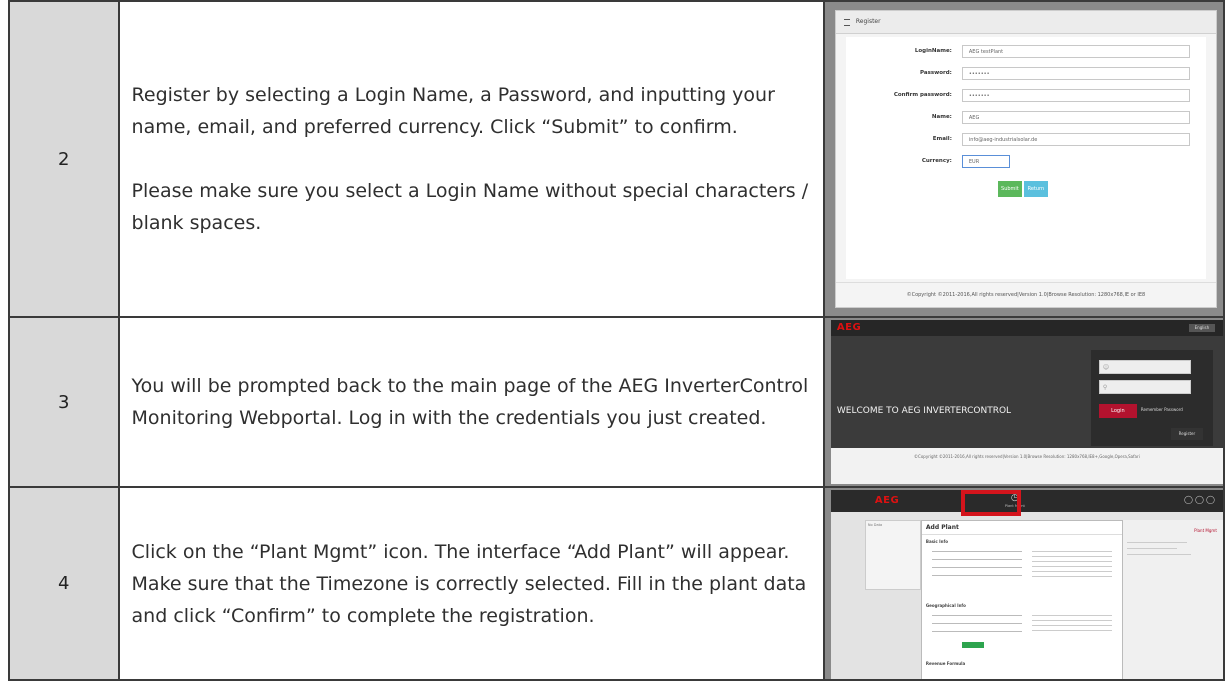 The image size is (1225, 681). What do you see at coordinates (64, 583) in the screenshot?
I see `step-number: 4` at bounding box center [64, 583].